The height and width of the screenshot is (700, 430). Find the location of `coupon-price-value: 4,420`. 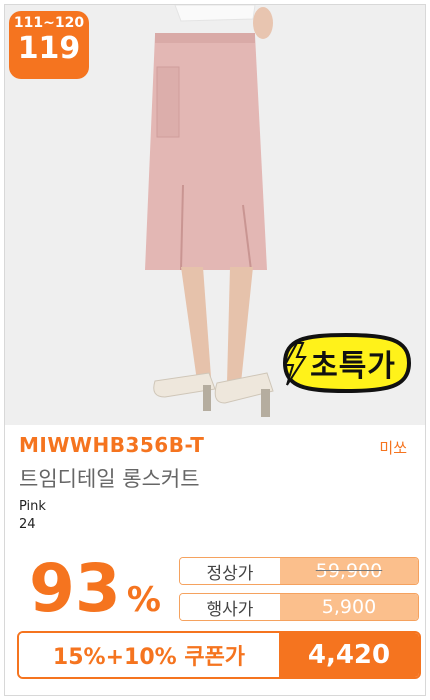

coupon-price-value: 4,420 is located at coordinates (349, 655).